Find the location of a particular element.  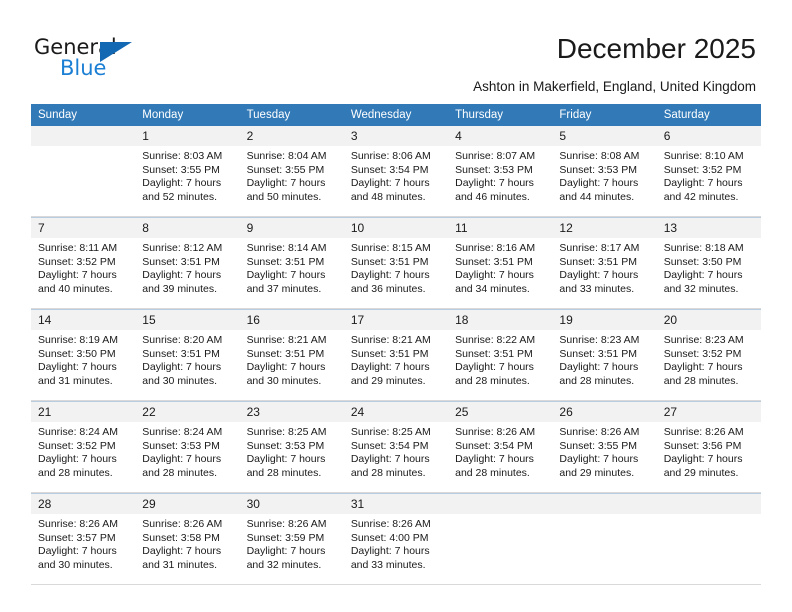

day-number: 28 is located at coordinates (83, 503).